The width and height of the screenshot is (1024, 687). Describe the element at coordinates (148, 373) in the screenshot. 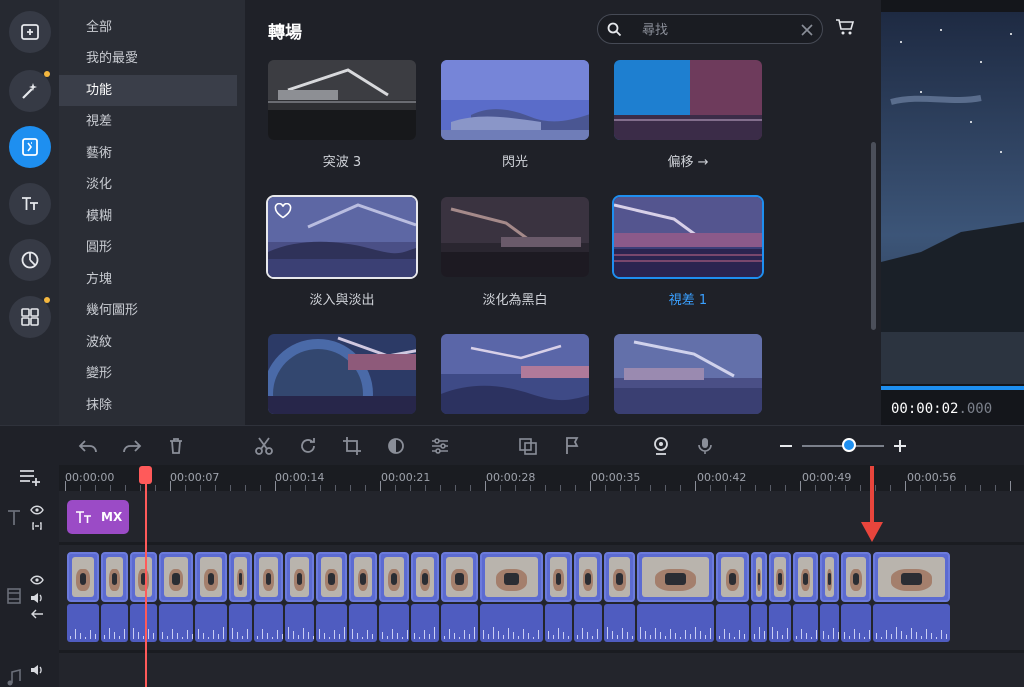

I see `category-morph: 變形` at that location.